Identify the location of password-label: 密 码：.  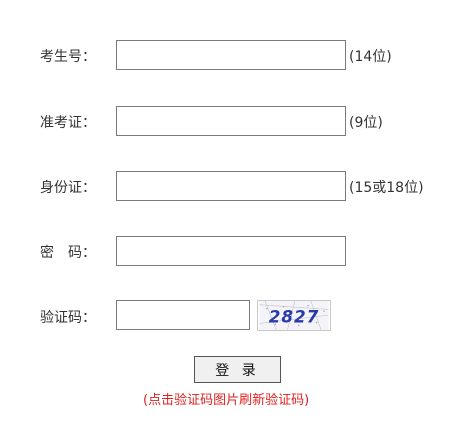
(68, 253).